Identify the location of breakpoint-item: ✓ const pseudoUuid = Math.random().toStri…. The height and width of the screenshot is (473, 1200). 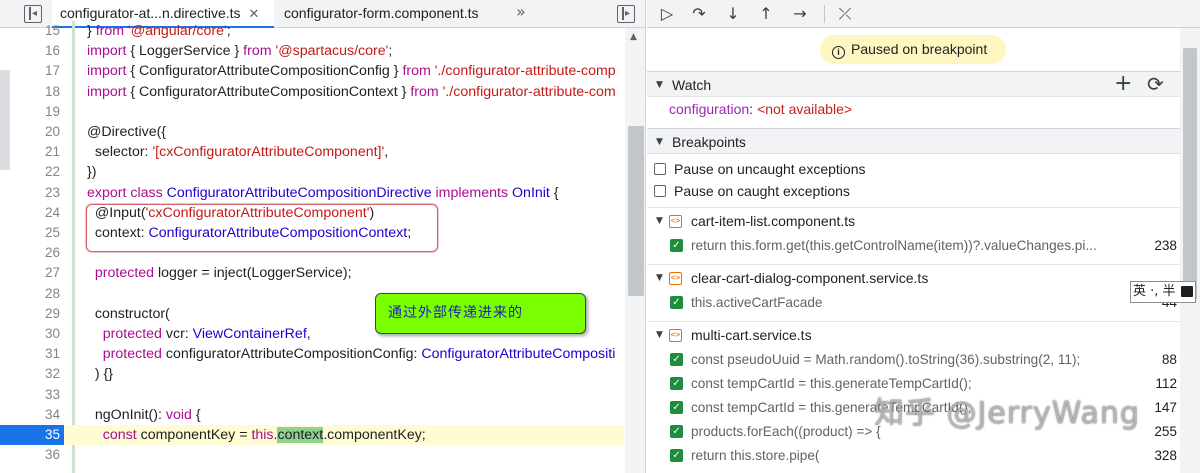
(913, 360).